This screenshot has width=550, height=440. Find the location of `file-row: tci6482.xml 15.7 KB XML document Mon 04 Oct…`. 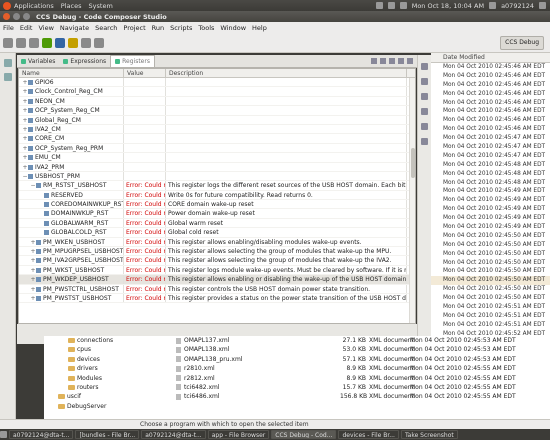

file-row: tci6482.xml 15.7 KB XML document Mon 04 Oct… is located at coordinates (356, 387).